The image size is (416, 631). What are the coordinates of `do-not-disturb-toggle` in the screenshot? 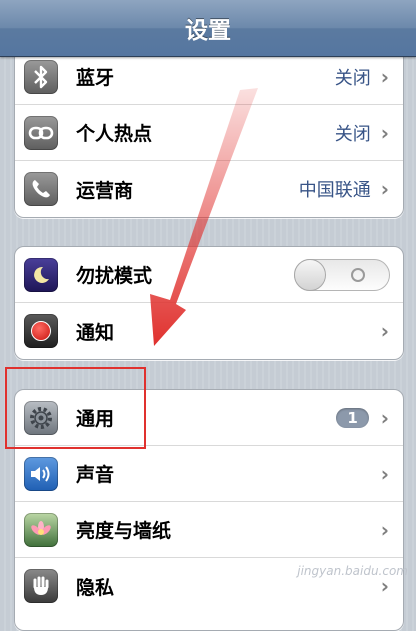 It's located at (342, 274).